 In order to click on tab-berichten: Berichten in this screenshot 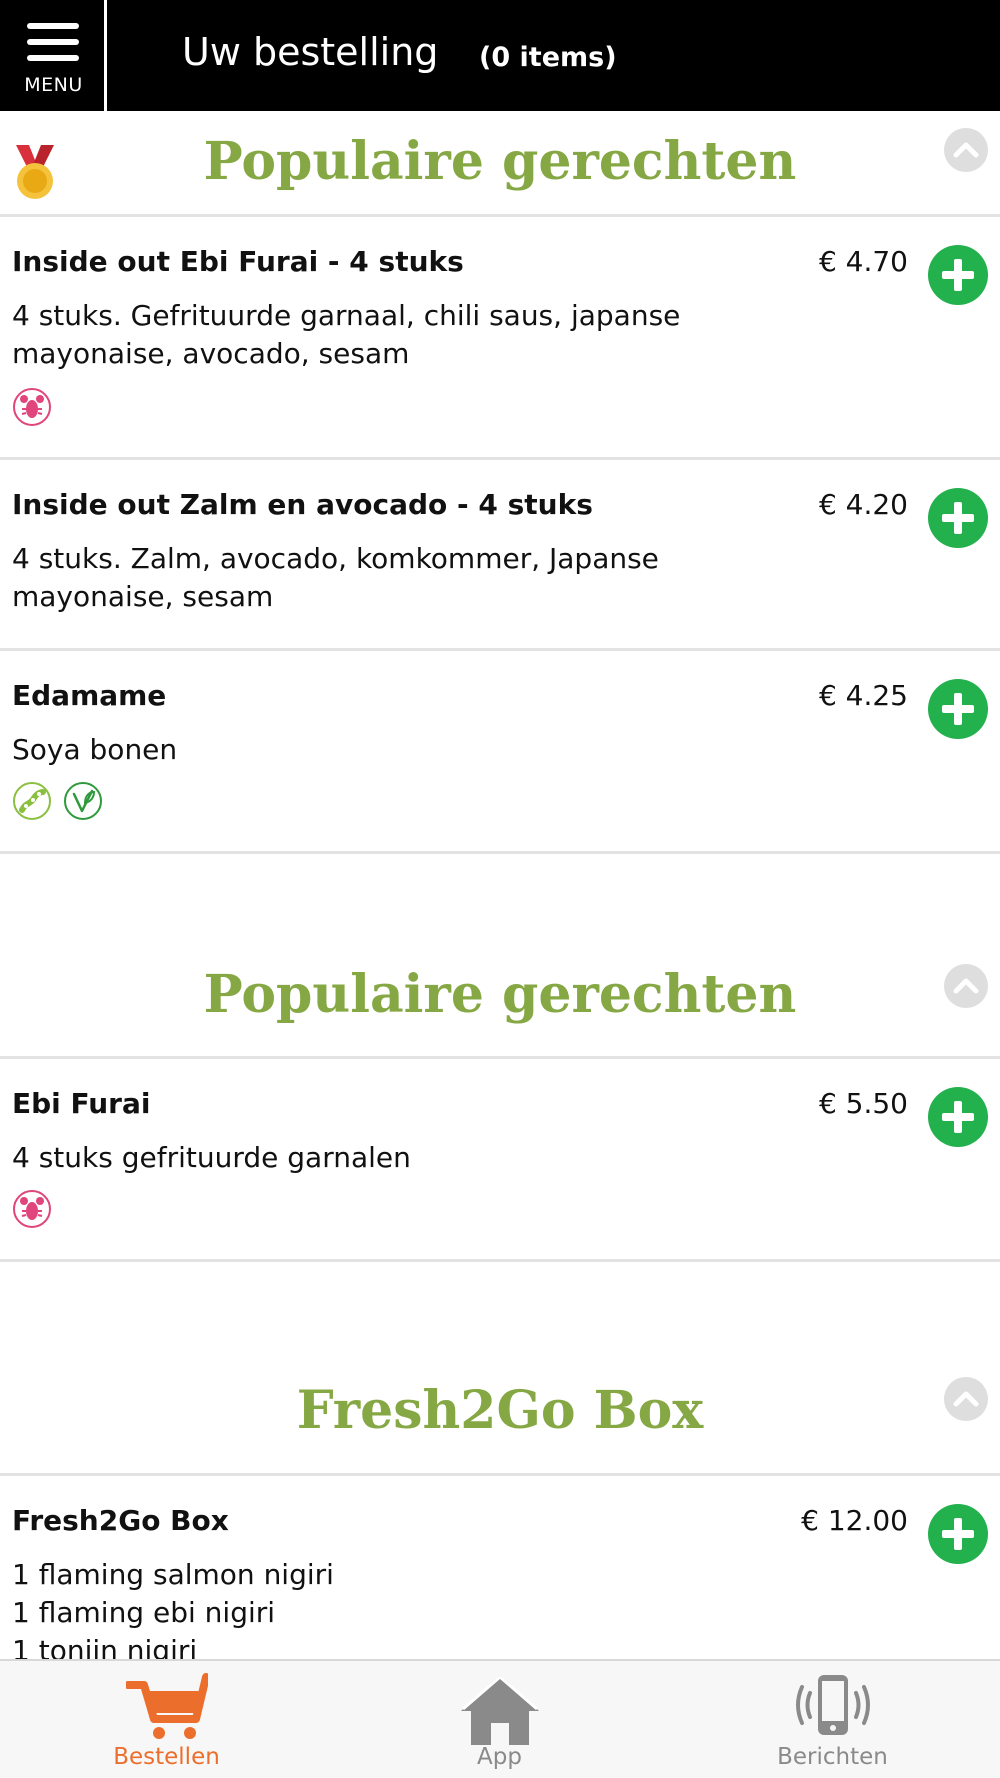, I will do `click(832, 1719)`.